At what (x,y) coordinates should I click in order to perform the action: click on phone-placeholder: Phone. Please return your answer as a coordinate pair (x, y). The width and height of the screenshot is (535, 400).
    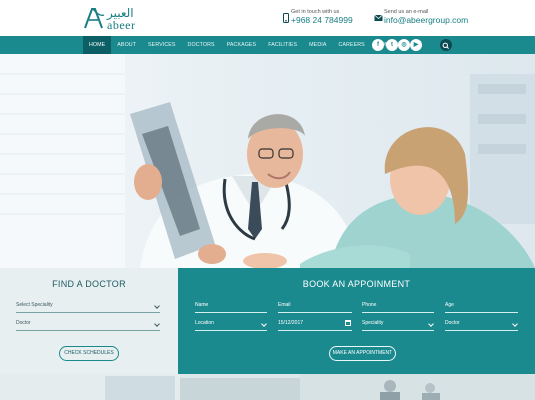
    Looking at the image, I should click on (369, 305).